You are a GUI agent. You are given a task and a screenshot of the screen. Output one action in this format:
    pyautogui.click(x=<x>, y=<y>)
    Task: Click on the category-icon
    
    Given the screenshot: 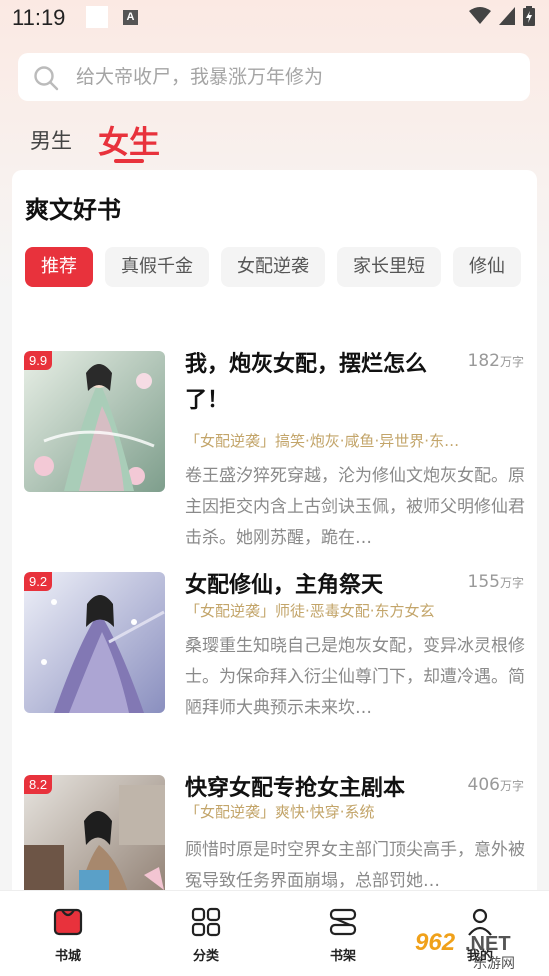 What is the action you would take?
    pyautogui.click(x=206, y=922)
    